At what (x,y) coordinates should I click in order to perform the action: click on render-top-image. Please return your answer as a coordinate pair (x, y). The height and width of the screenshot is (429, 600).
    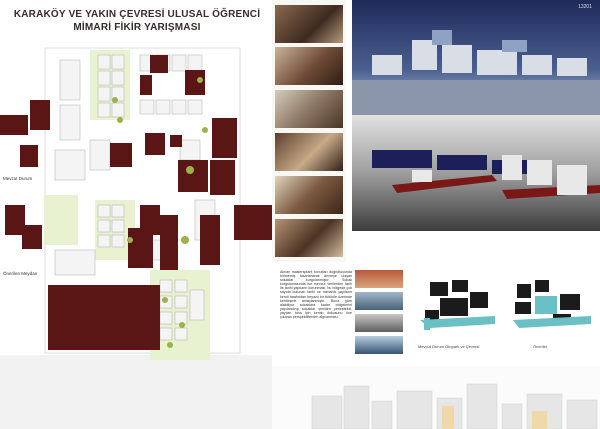
    Looking at the image, I should click on (476, 57).